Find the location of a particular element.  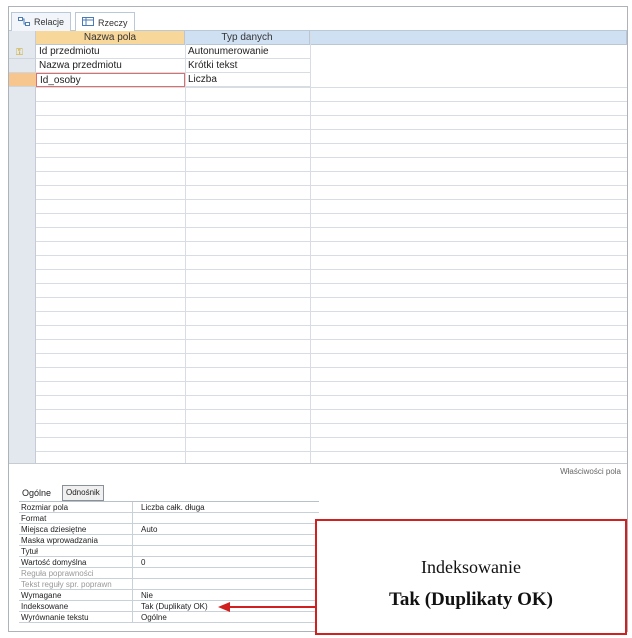

annotation-callout: Indeksowanie Tak (Duplikaty OK) is located at coordinates (471, 577).